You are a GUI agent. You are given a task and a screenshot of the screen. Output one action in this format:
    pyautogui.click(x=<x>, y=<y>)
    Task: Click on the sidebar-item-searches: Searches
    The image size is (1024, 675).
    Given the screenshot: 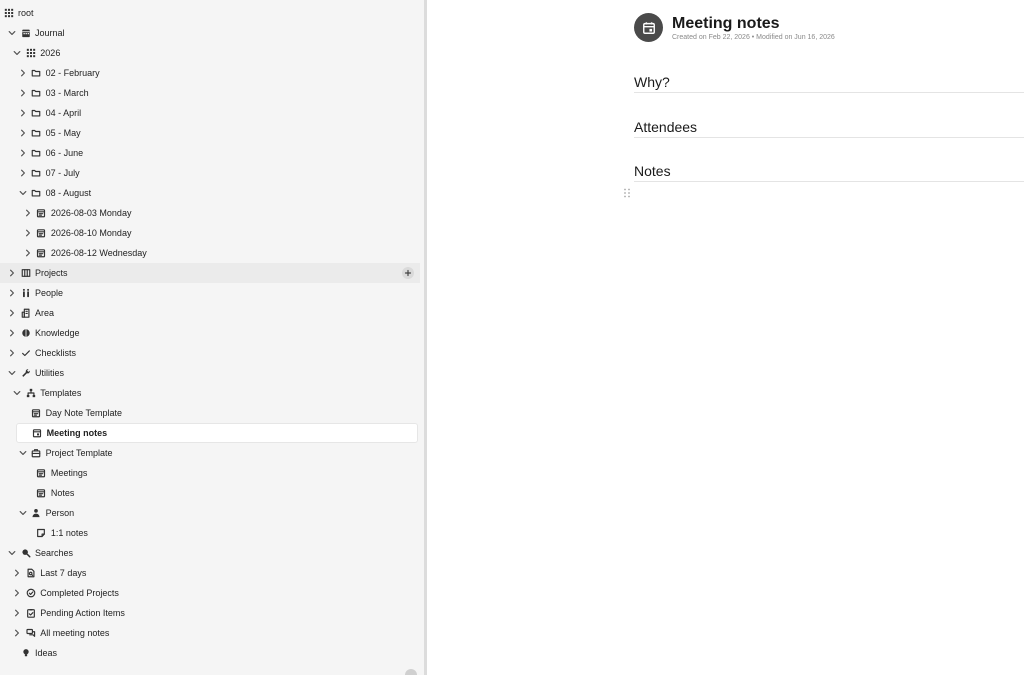 What is the action you would take?
    pyautogui.click(x=209, y=553)
    